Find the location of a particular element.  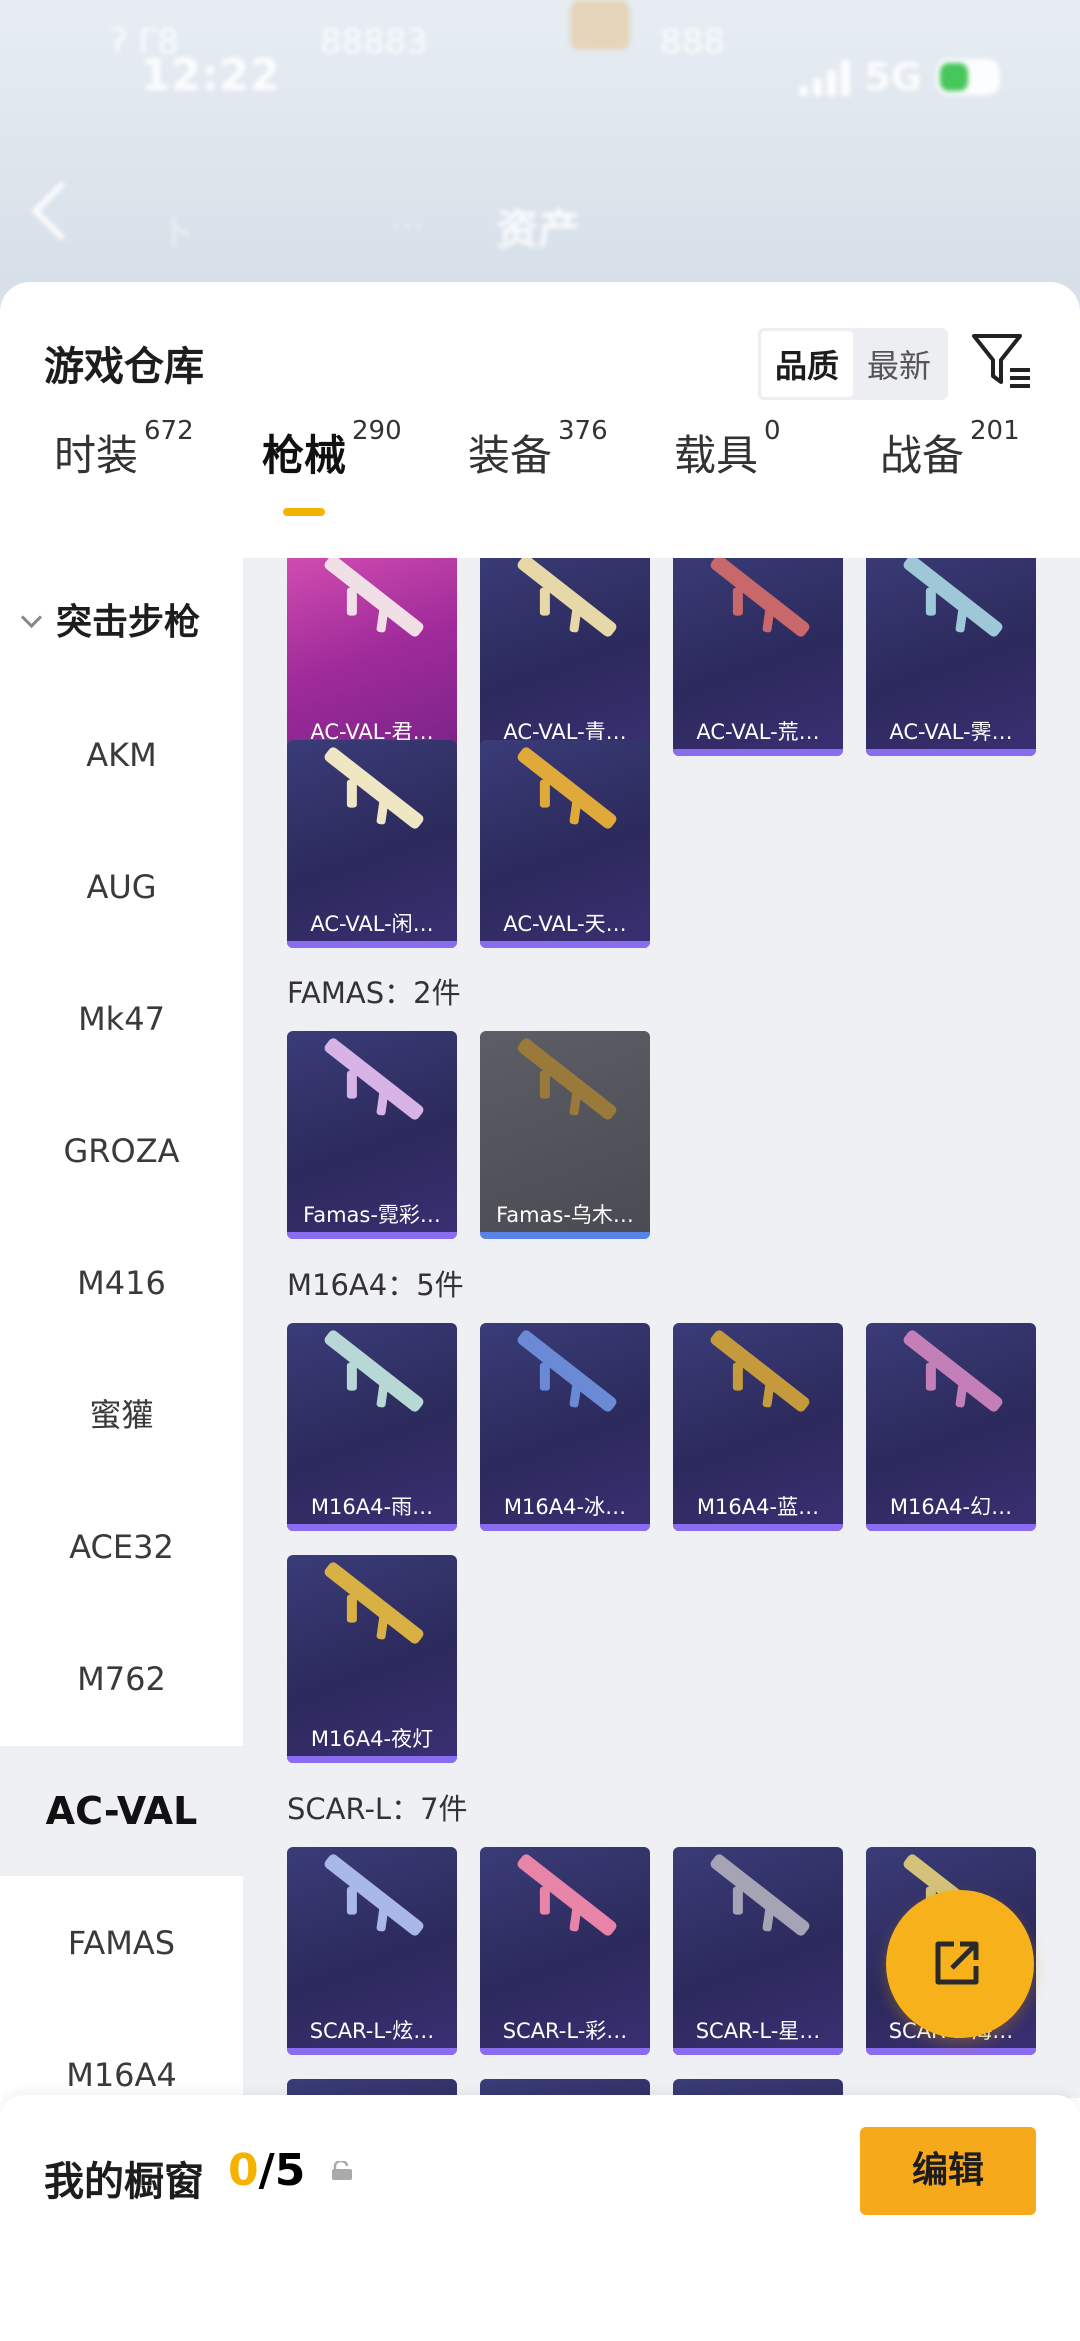

nav-faint-left: 卜 is located at coordinates (177, 234).